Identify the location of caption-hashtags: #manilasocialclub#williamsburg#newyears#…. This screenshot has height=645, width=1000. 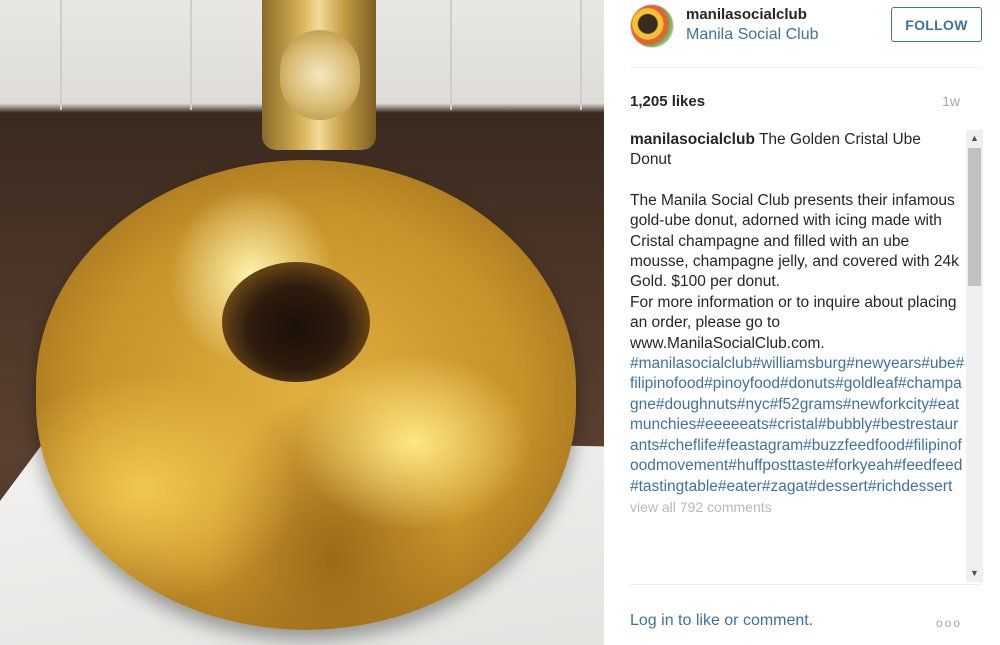
(797, 424).